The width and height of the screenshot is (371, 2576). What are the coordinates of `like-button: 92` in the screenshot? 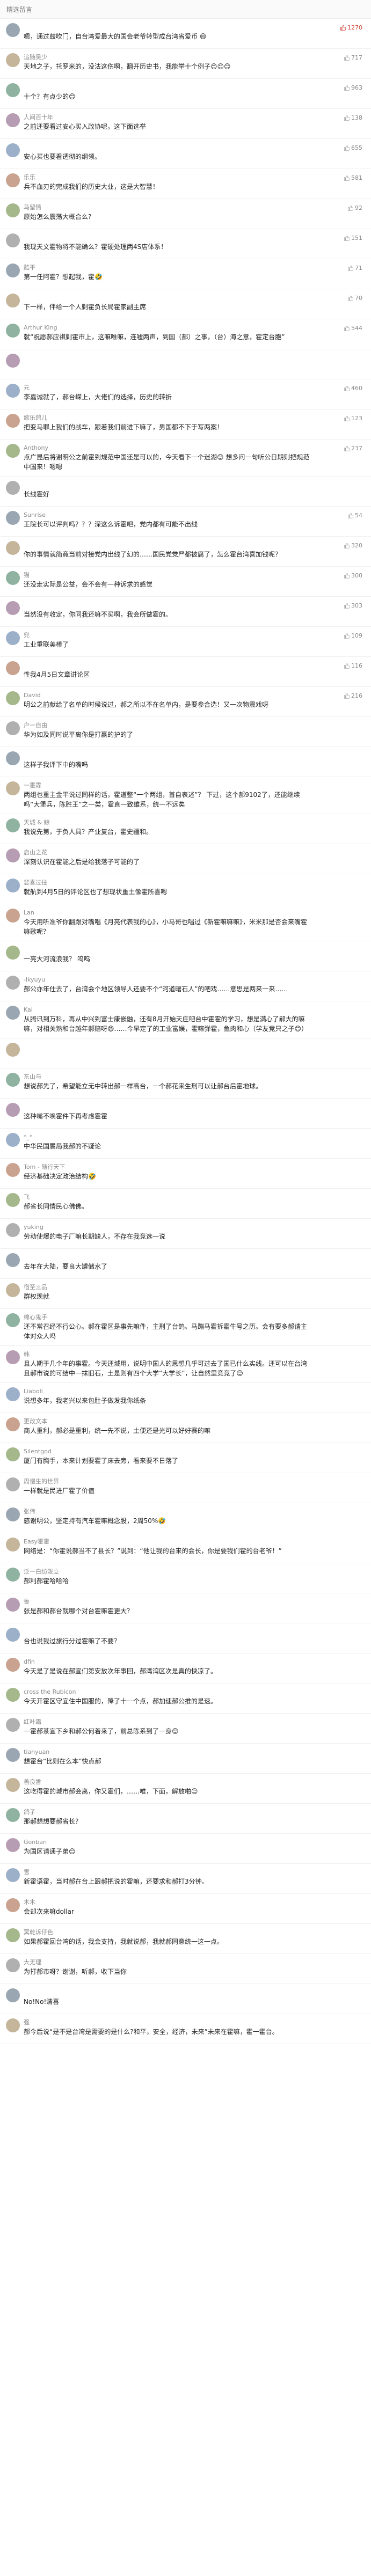 It's located at (354, 207).